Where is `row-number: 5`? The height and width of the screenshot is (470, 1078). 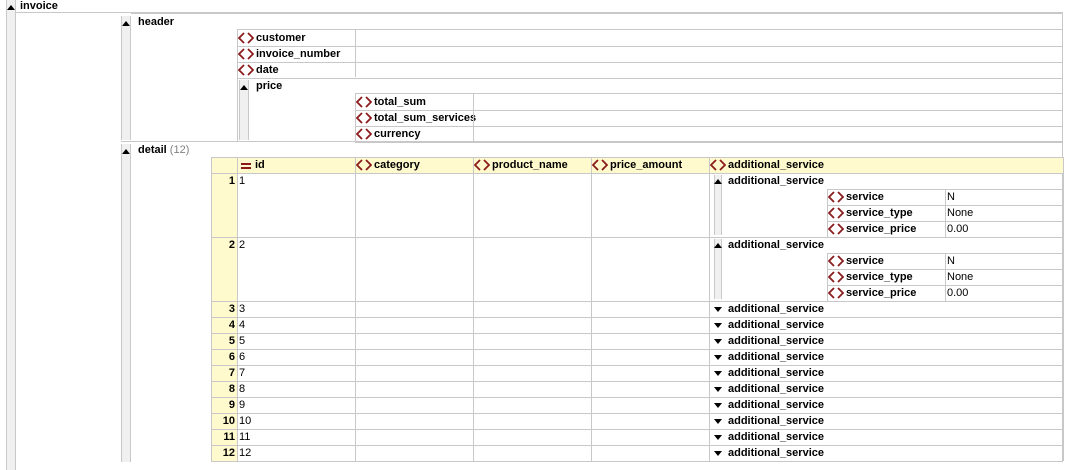
row-number: 5 is located at coordinates (223, 341).